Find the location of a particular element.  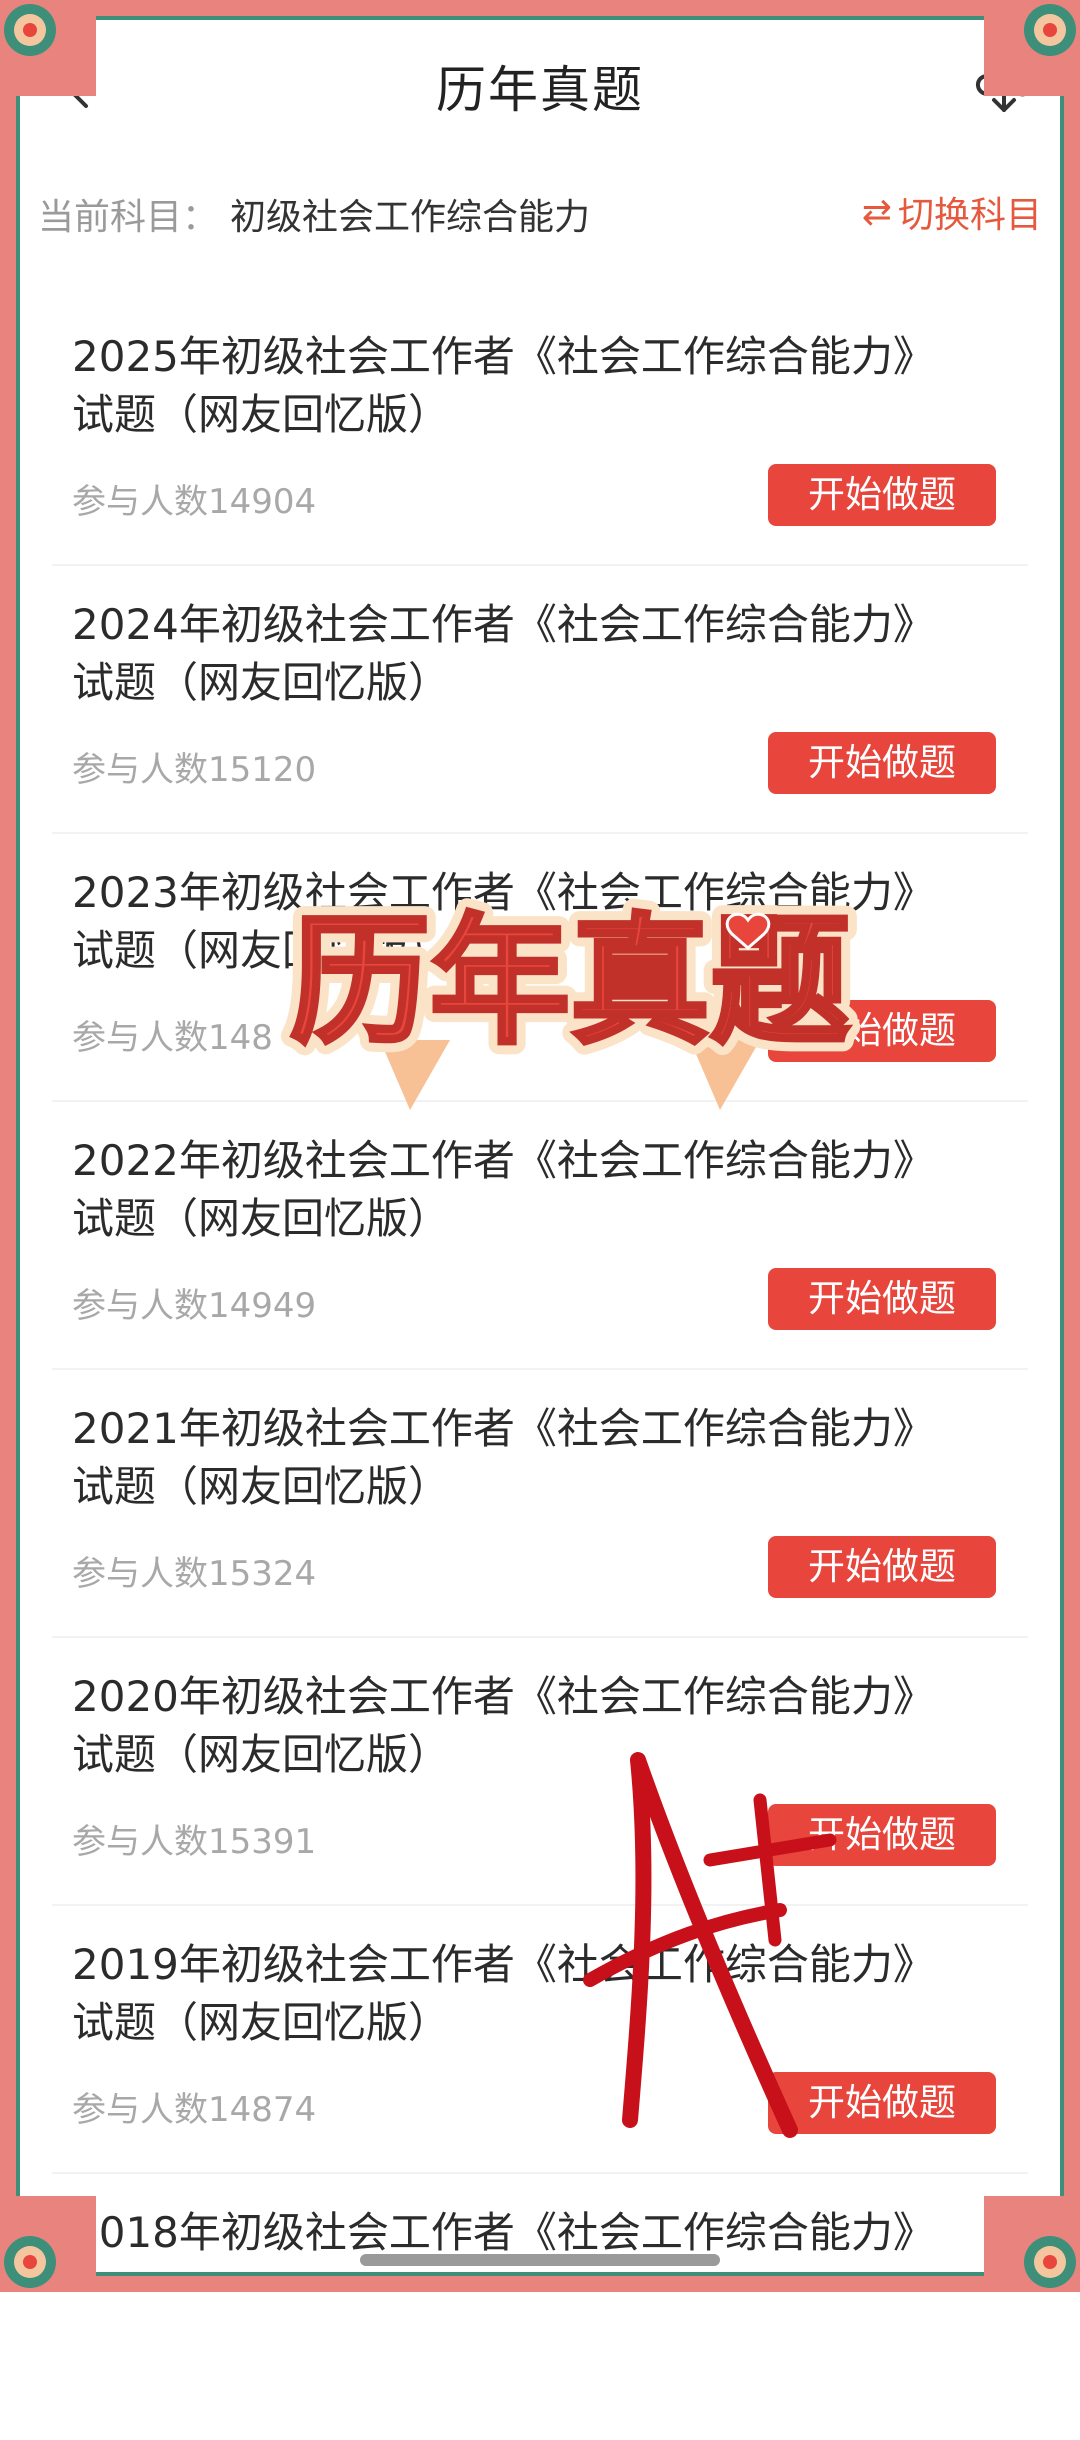

handwritten-grade-mark is located at coordinates (710, 1945).